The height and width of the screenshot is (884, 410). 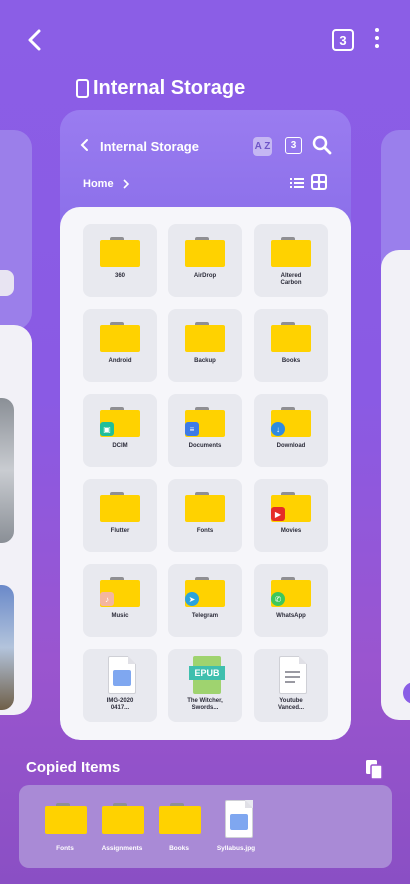 I want to click on page-title: Internal Storage, so click(x=160, y=88).